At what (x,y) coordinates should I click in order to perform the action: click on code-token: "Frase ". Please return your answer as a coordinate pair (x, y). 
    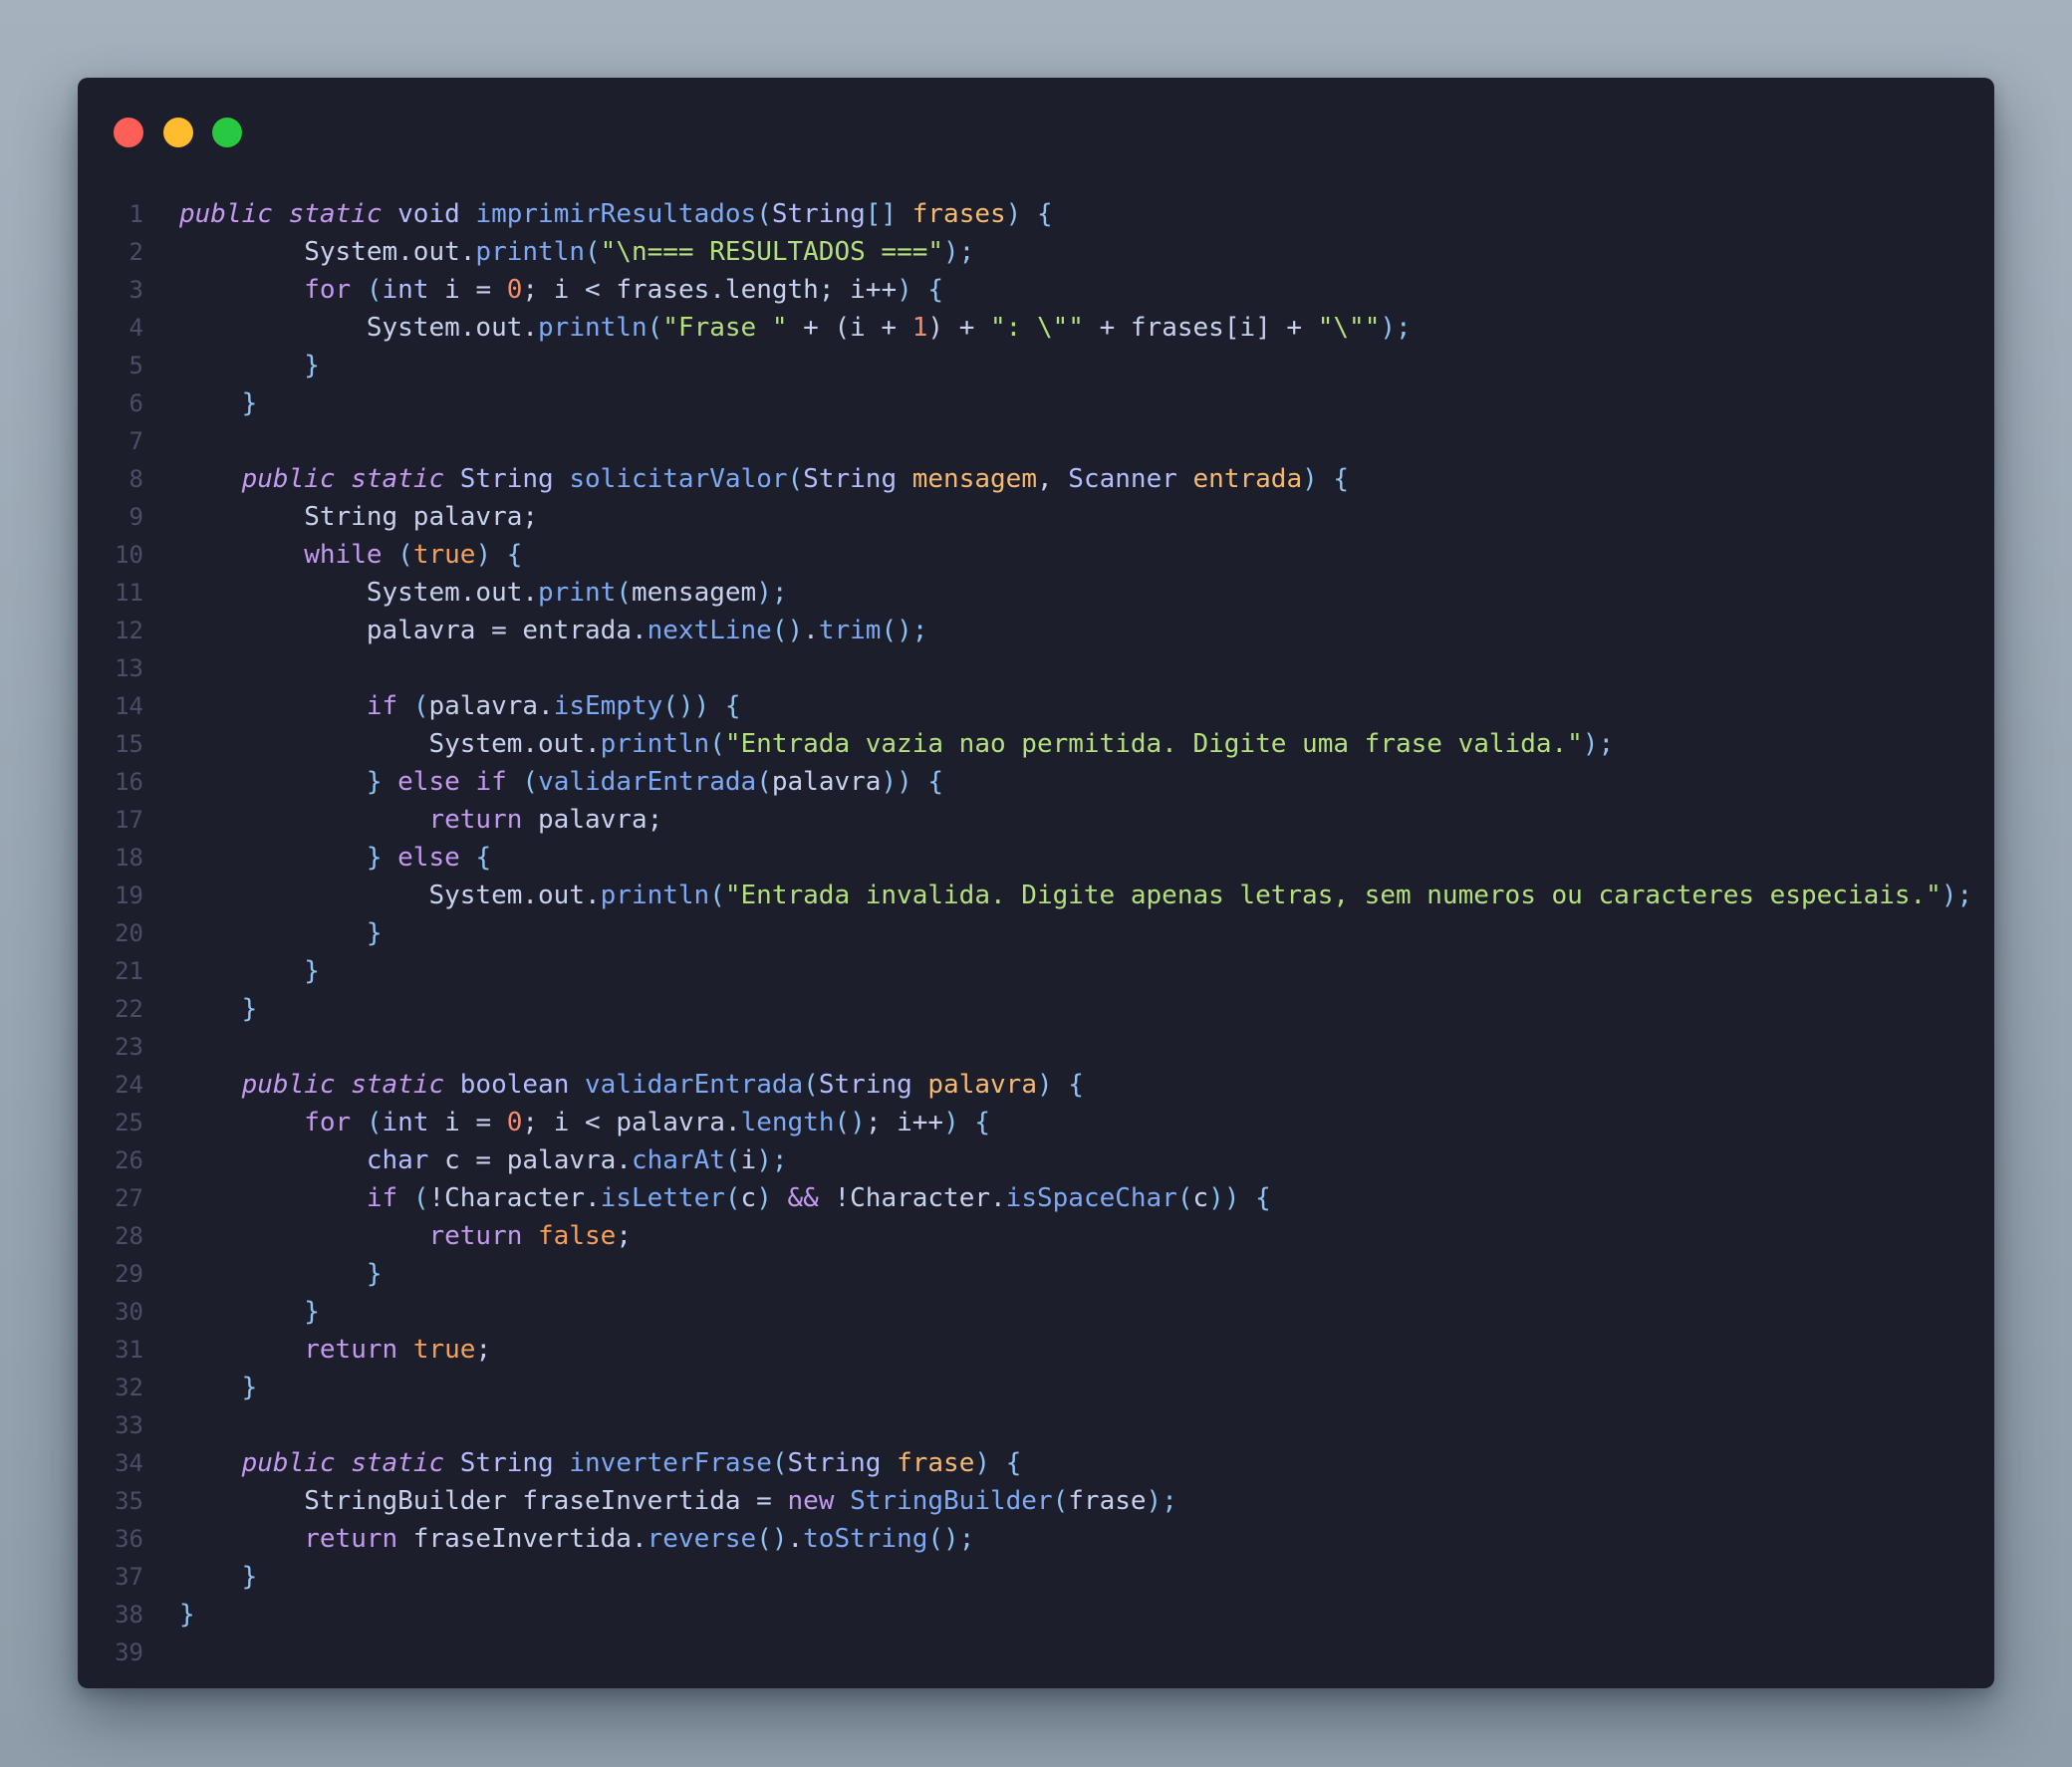
    Looking at the image, I should click on (725, 328).